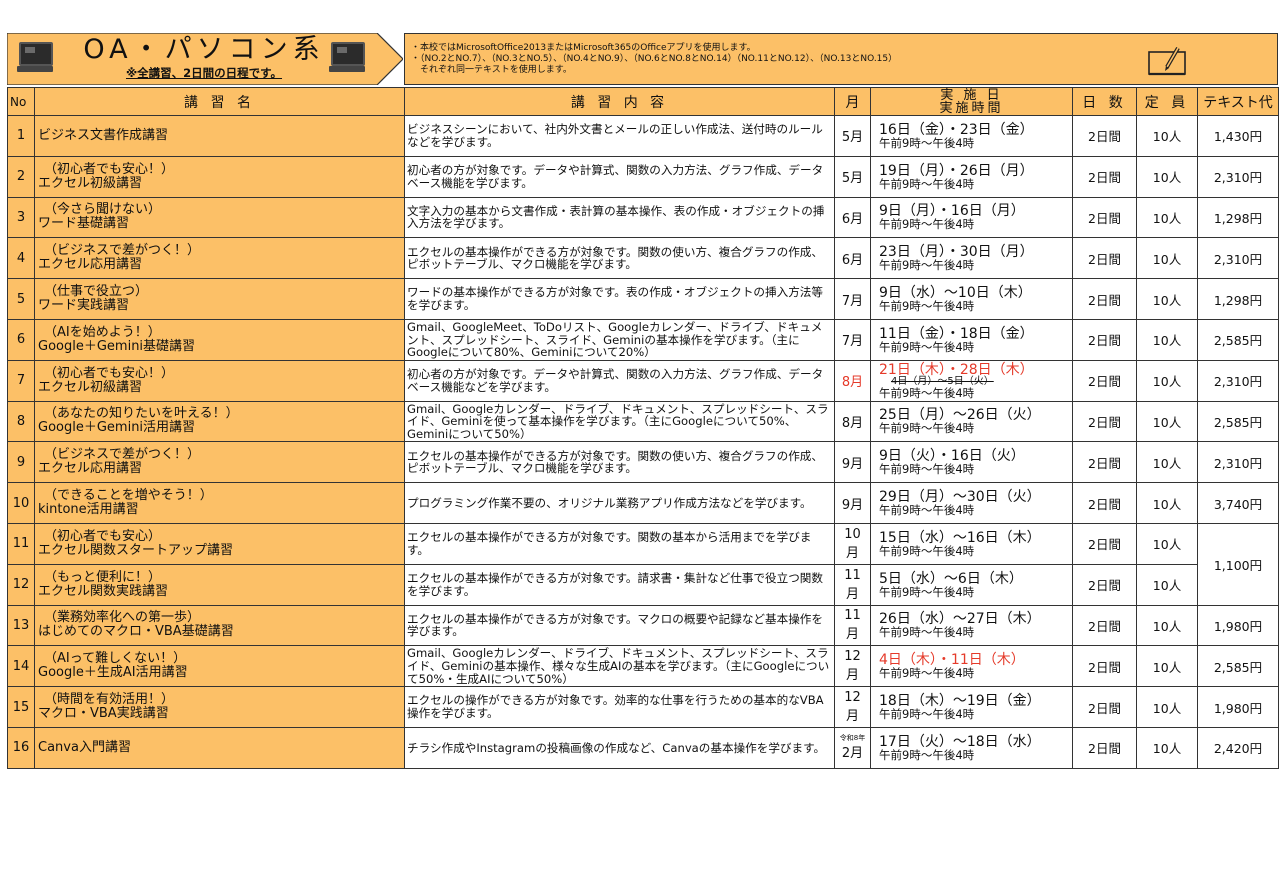 Image resolution: width=1280 pixels, height=869 pixels. I want to click on row-number: 10, so click(21, 503).